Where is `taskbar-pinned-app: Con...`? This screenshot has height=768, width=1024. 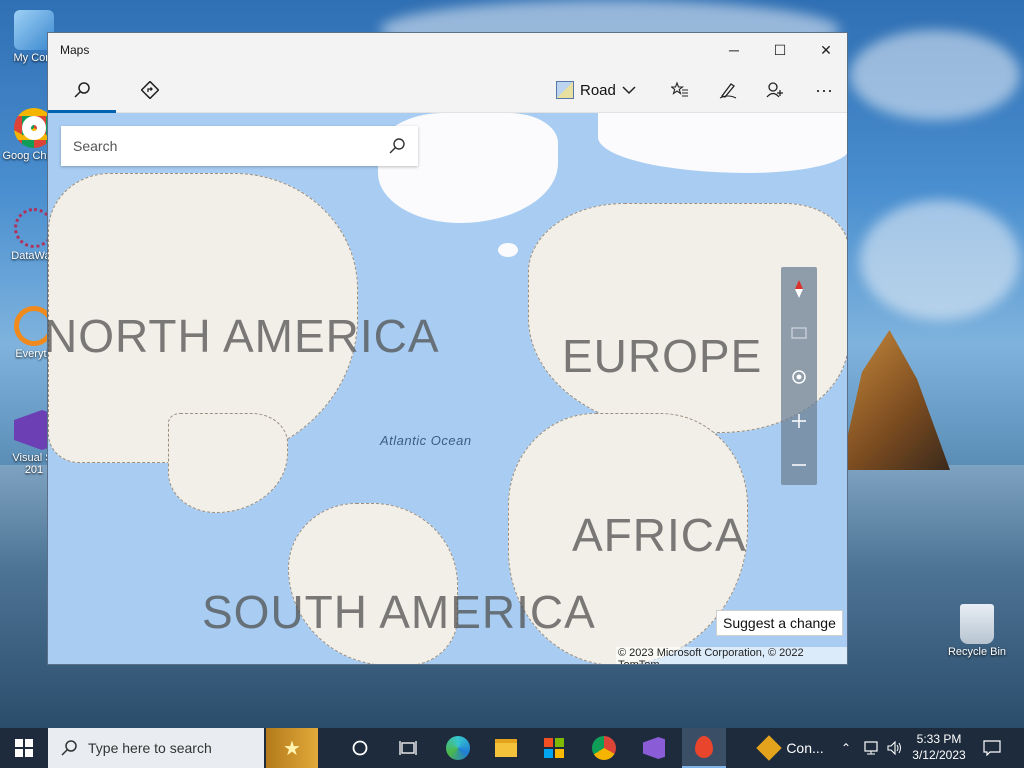 taskbar-pinned-app: Con... is located at coordinates (792, 748).